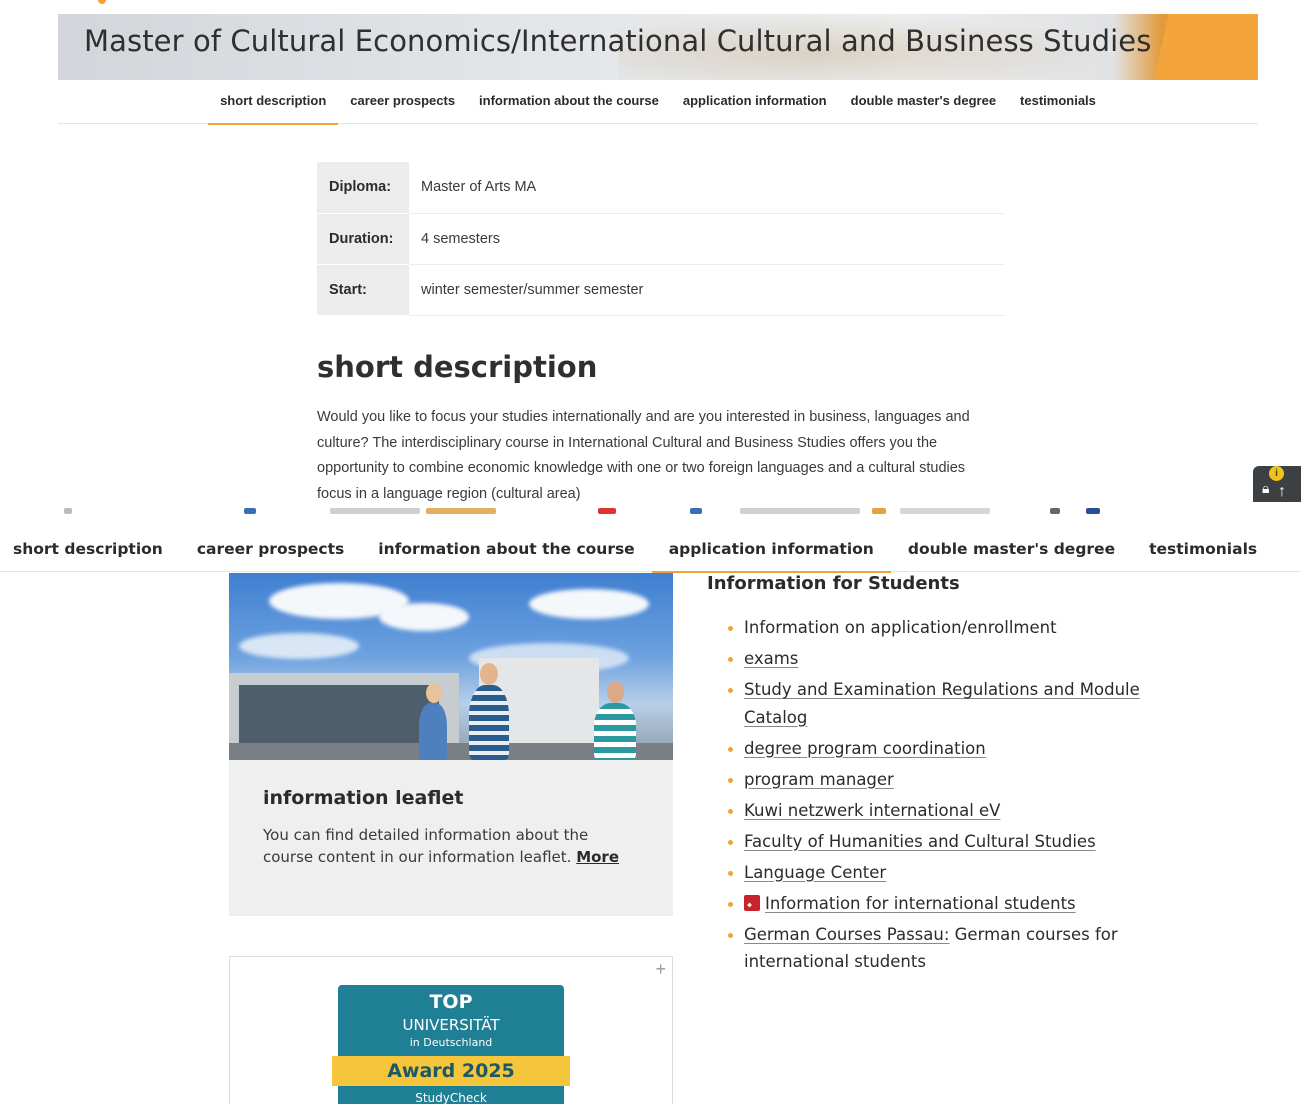 This screenshot has height=1104, width=1301. What do you see at coordinates (707, 188) in the screenshot?
I see `fact-value: Master of Arts MA` at bounding box center [707, 188].